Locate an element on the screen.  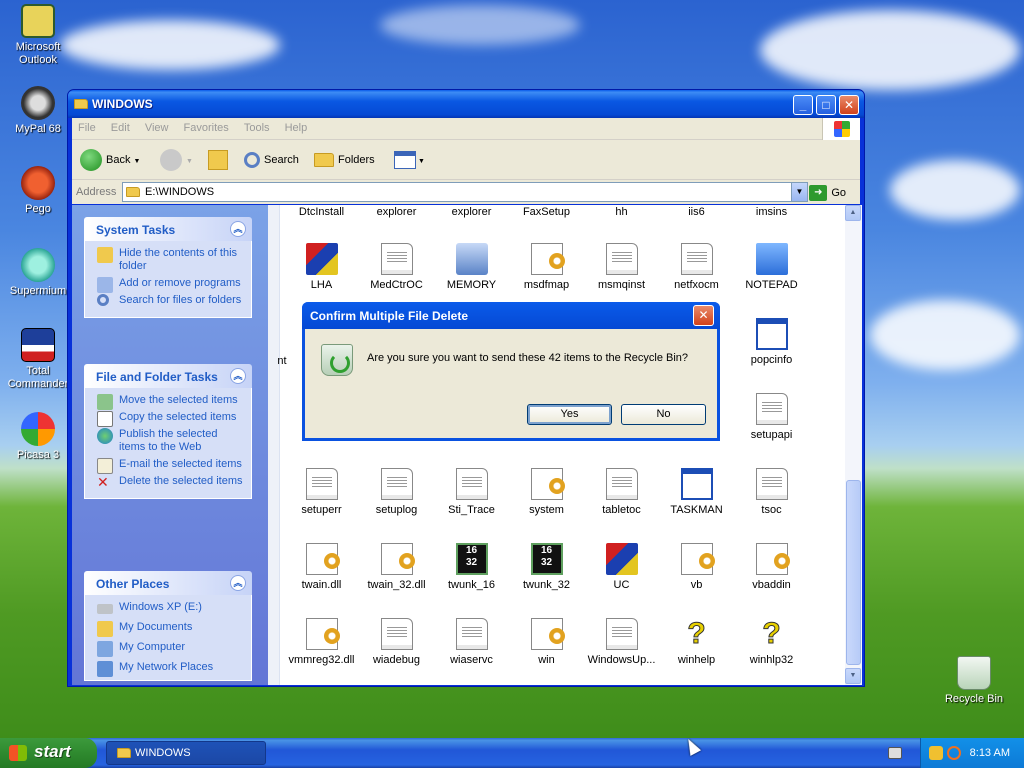
forward-button: ▼ is located at coordinates (176, 160).